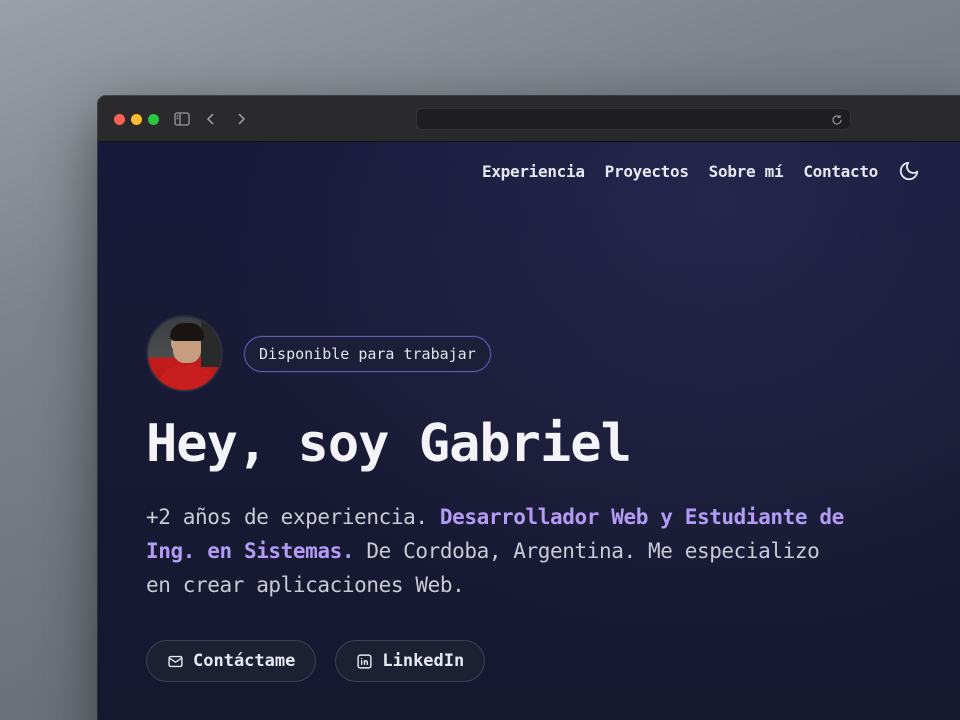 This screenshot has height=720, width=960. I want to click on nav-item-sobre-mi: Sobre mí, so click(746, 171).